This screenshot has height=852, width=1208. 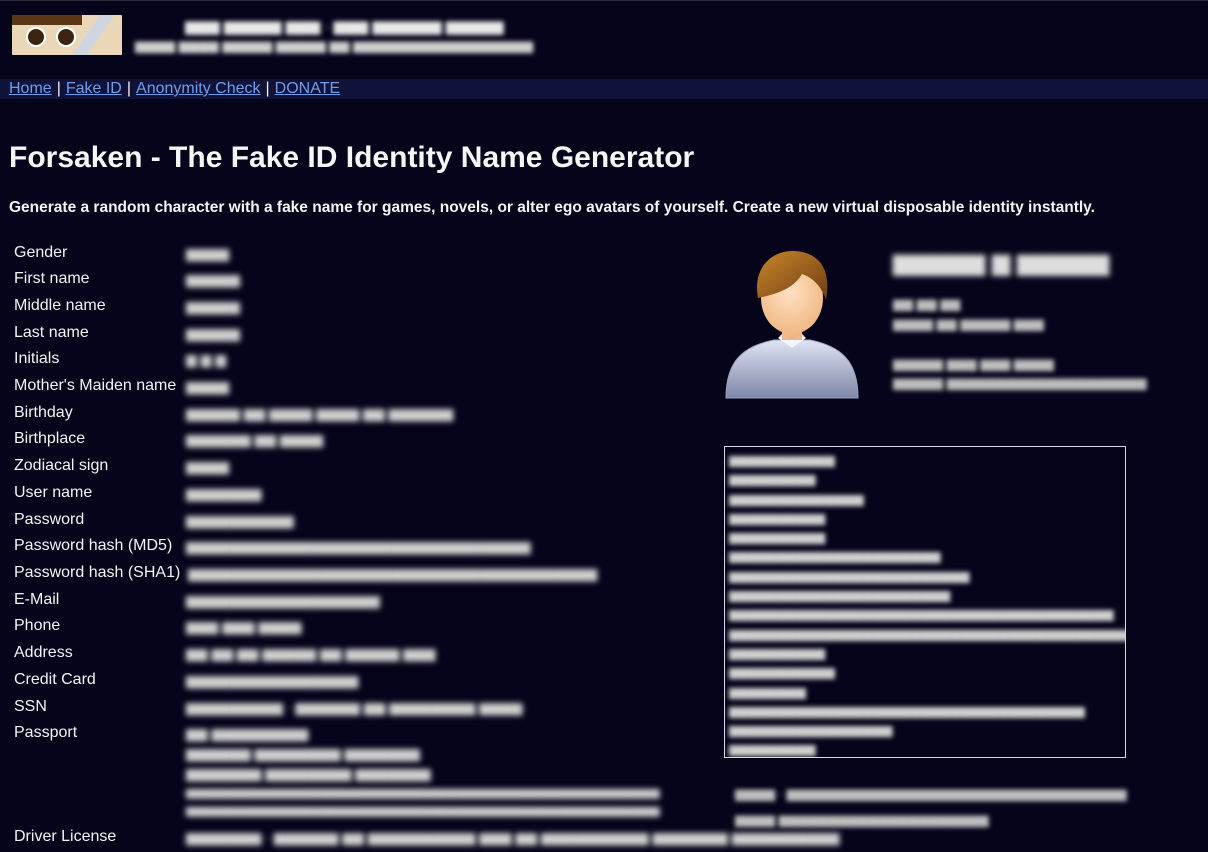 I want to click on nav-link-anonymity-check: Anonymity Check, so click(x=198, y=88).